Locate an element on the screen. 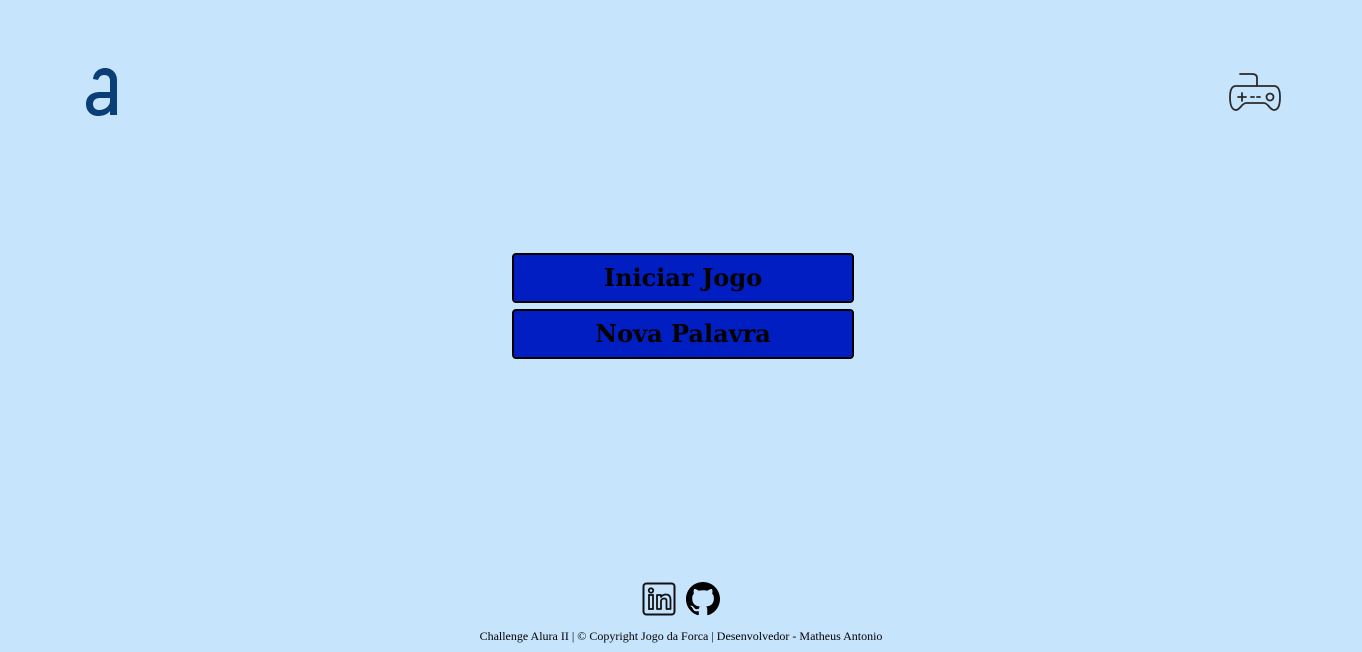  linkedin-icon is located at coordinates (659, 599).